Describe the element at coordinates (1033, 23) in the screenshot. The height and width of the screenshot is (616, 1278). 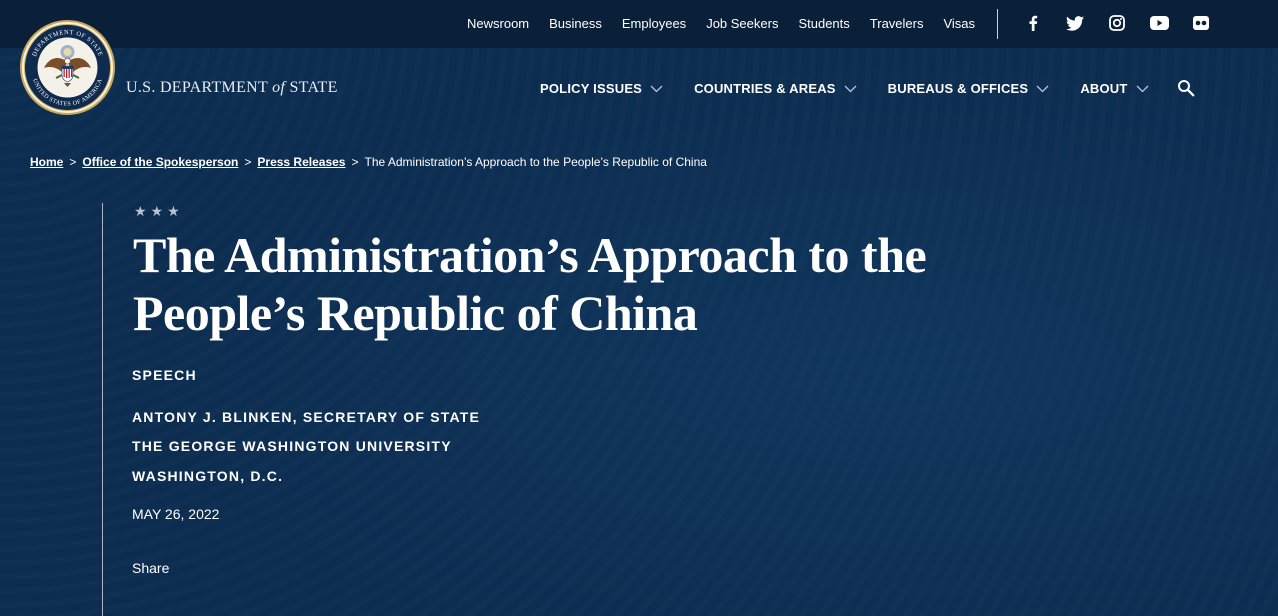
I see `facebook-icon` at that location.